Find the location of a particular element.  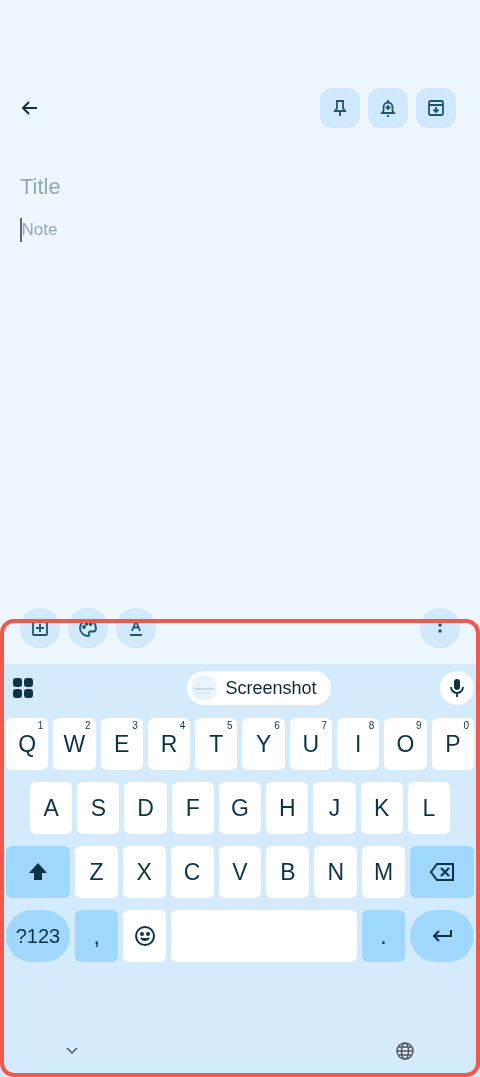

note-field: Note is located at coordinates (170, 230).